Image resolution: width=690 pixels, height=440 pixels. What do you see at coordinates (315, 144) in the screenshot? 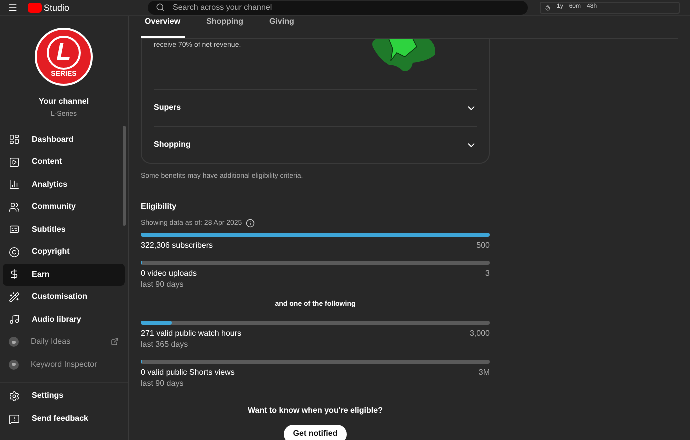
I see `accordion-row: Shopping` at bounding box center [315, 144].